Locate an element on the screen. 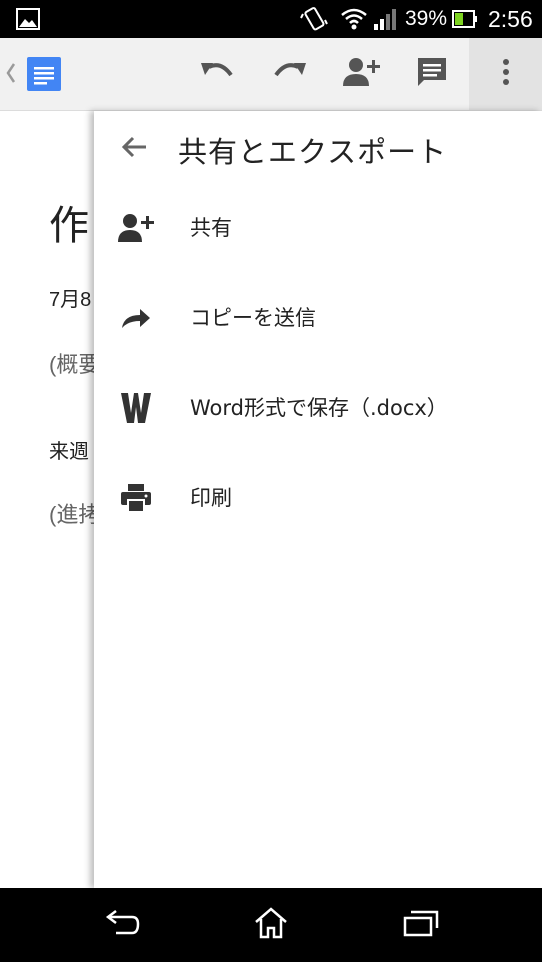  home-icon is located at coordinates (271, 925).